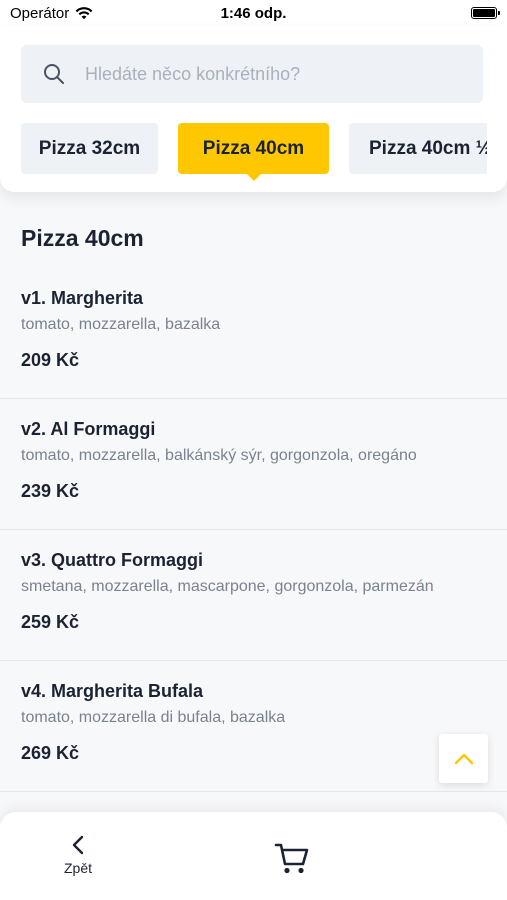  I want to click on cart-icon, so click(291, 858).